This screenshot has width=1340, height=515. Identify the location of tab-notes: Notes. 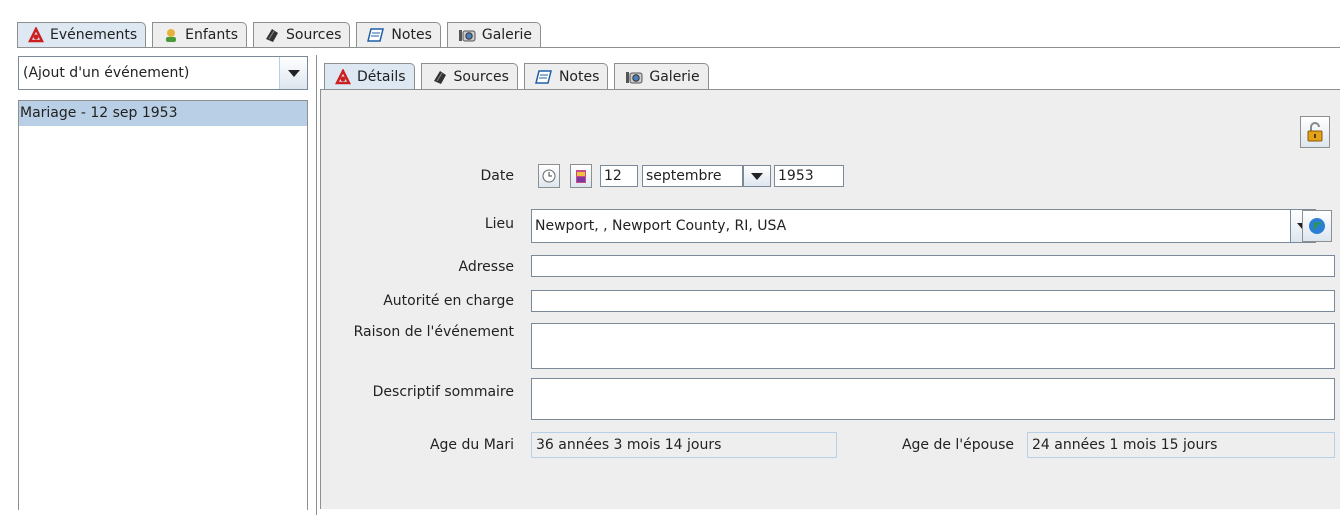
(398, 34).